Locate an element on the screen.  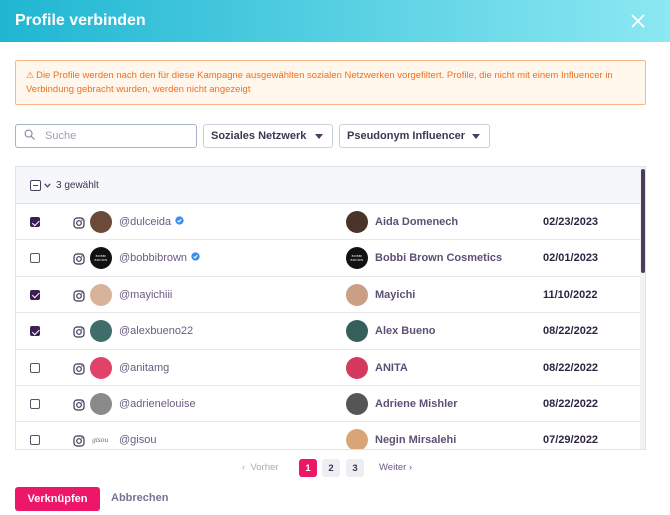
profile-handle-text: @gisou is located at coordinates (138, 440).